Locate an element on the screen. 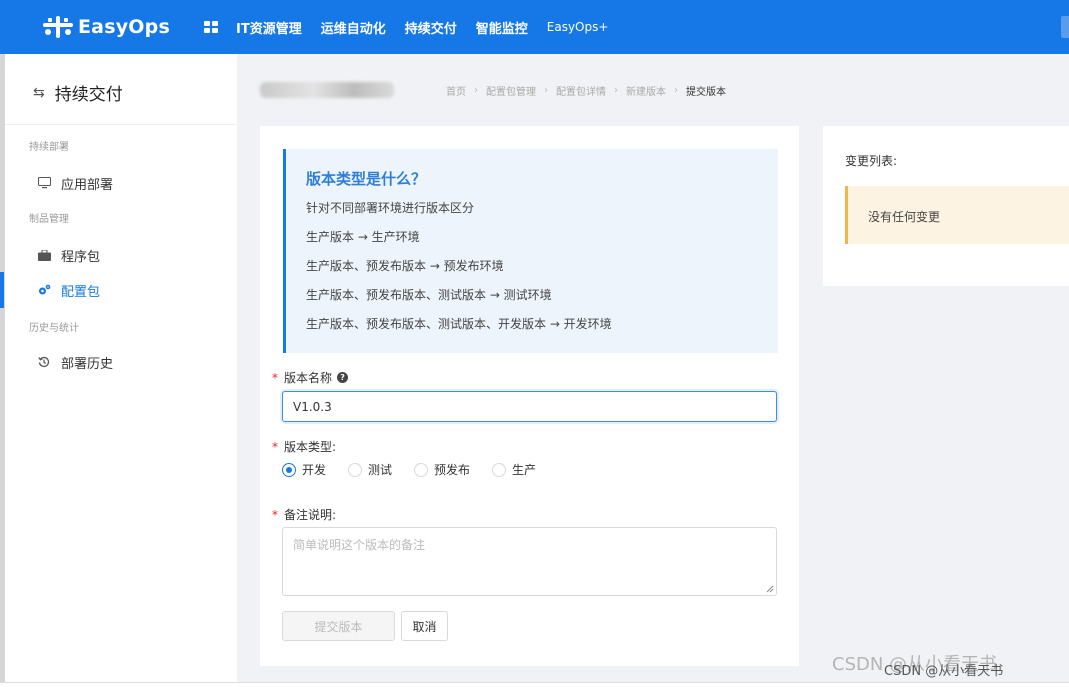 This screenshot has width=1069, height=687. radio-production: 生产 is located at coordinates (514, 469).